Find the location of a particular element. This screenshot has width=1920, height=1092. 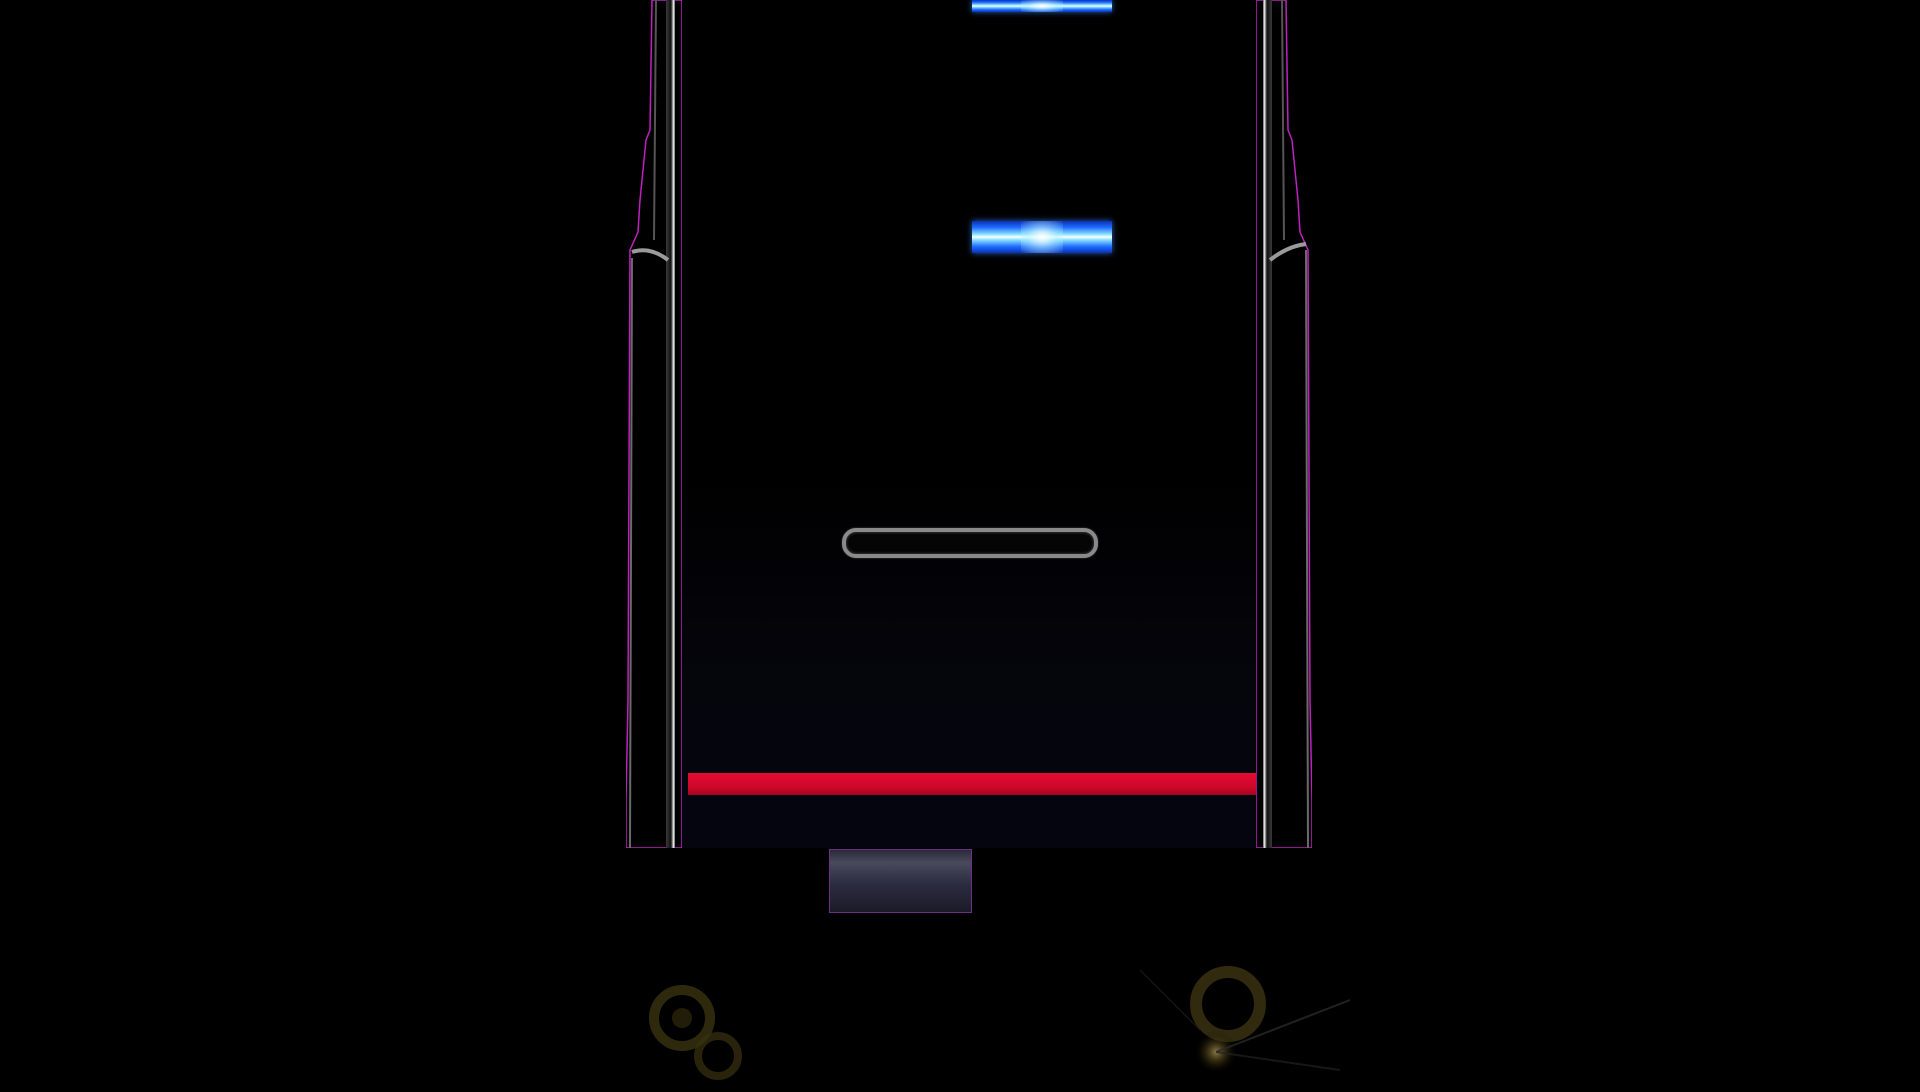

note-blue is located at coordinates (1042, 237).